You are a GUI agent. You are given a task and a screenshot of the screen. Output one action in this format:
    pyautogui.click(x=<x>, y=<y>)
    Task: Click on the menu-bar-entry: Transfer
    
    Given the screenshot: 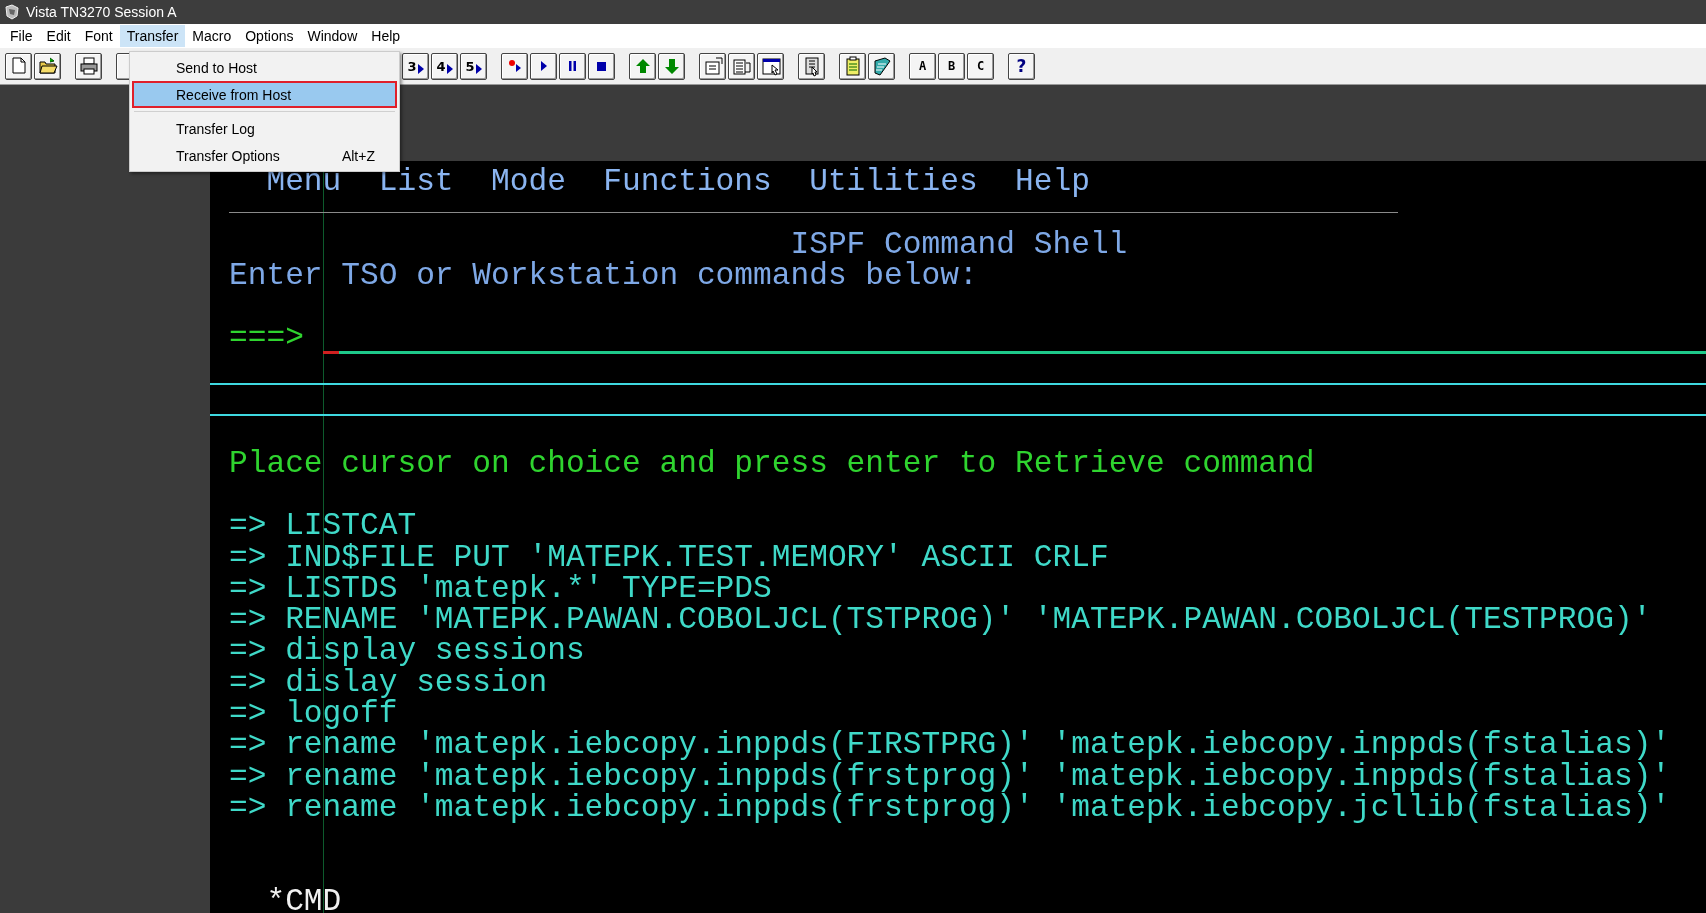 What is the action you would take?
    pyautogui.click(x=152, y=36)
    